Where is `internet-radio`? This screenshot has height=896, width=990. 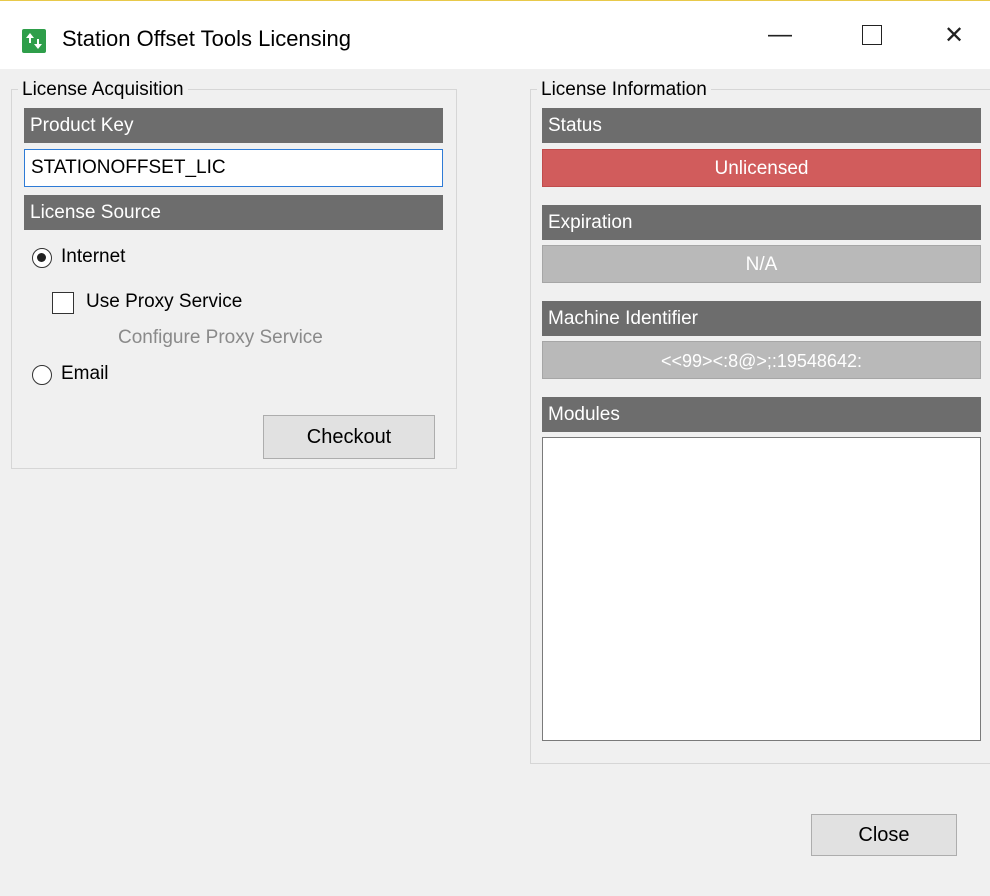
internet-radio is located at coordinates (42, 258).